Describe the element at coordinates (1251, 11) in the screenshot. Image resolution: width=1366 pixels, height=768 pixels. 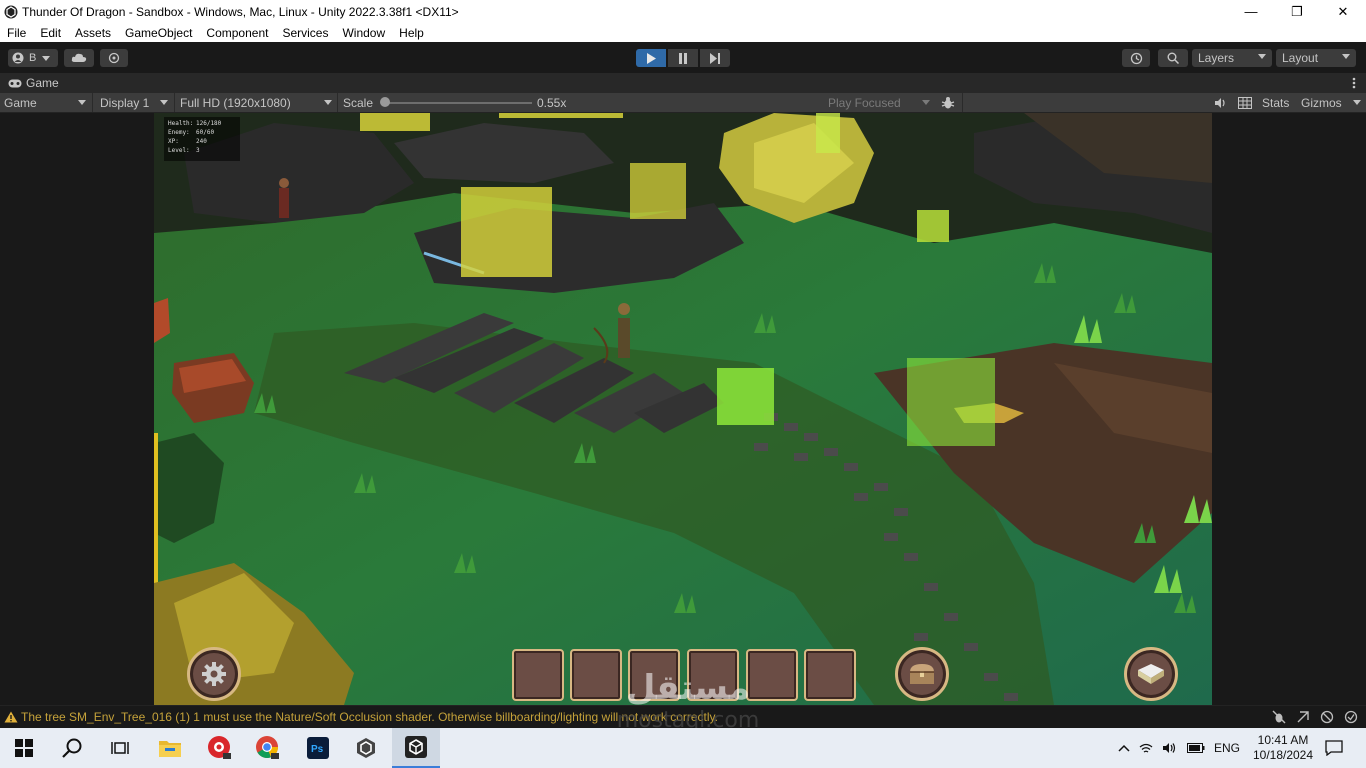
I see `minimize-button: —` at that location.